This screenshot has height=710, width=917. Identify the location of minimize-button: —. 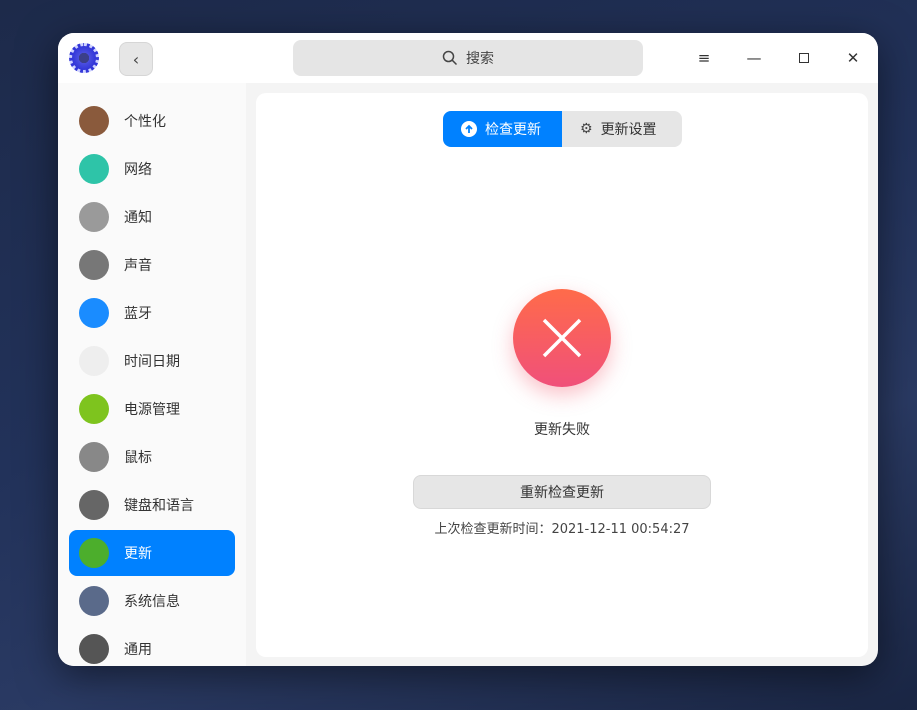
(754, 58).